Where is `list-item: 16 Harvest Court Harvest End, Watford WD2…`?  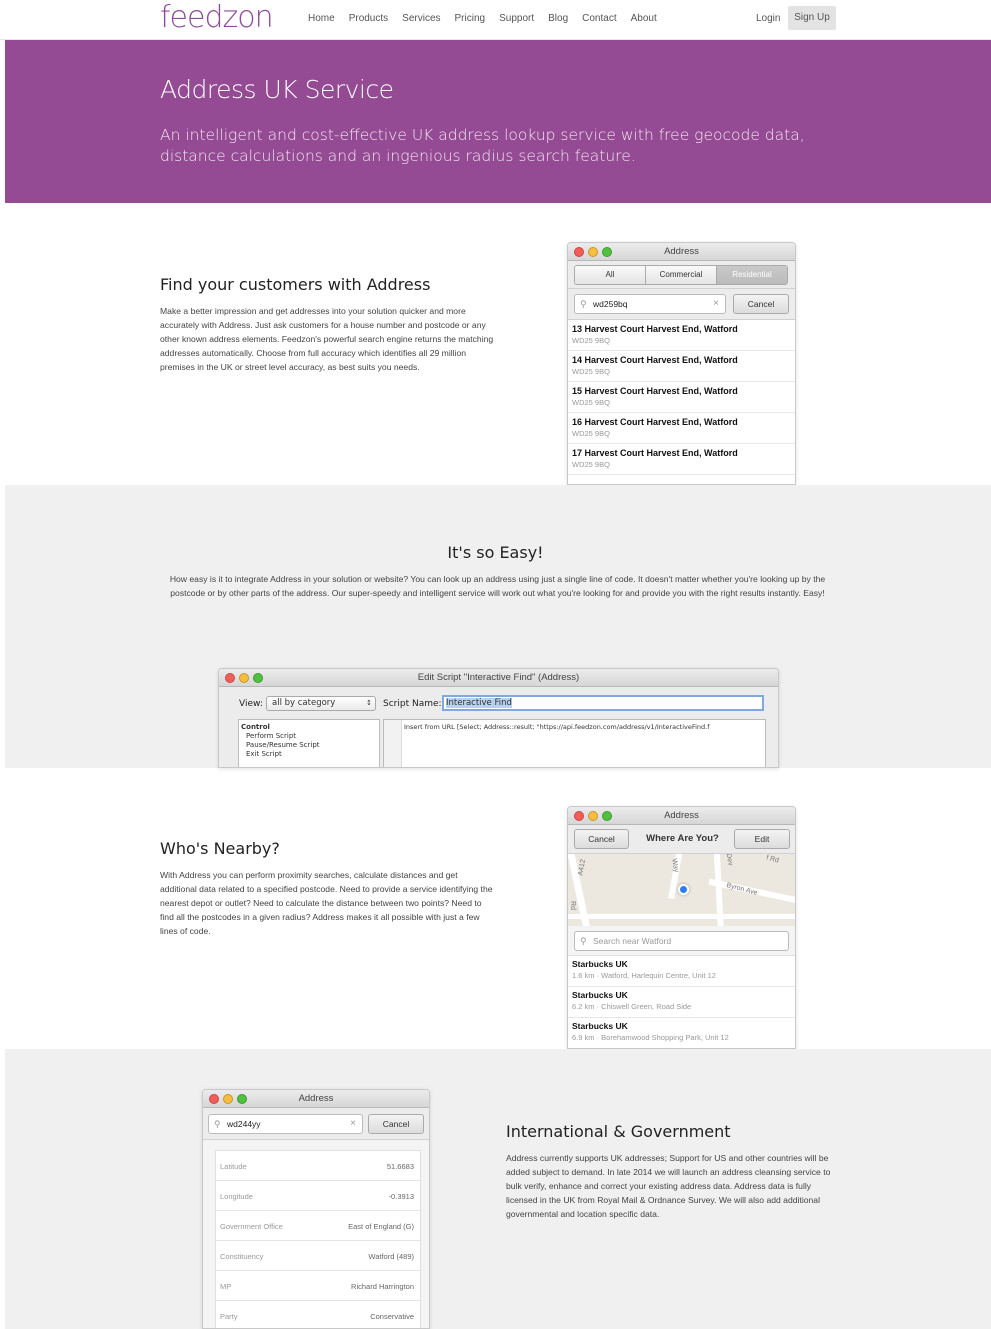 list-item: 16 Harvest Court Harvest End, Watford WD2… is located at coordinates (681, 428).